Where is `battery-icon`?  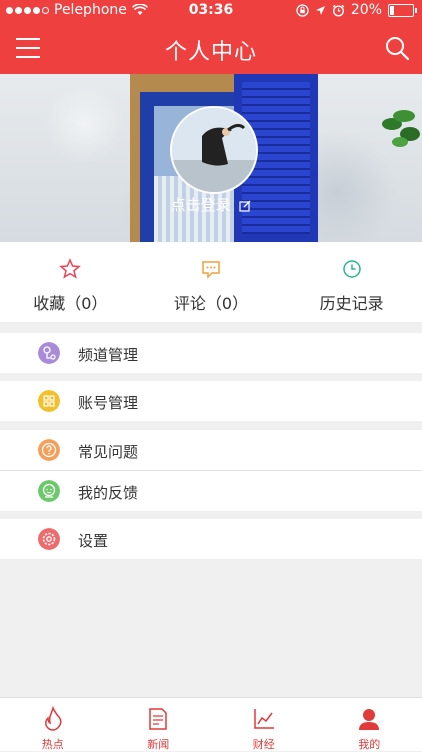
battery-icon is located at coordinates (401, 10).